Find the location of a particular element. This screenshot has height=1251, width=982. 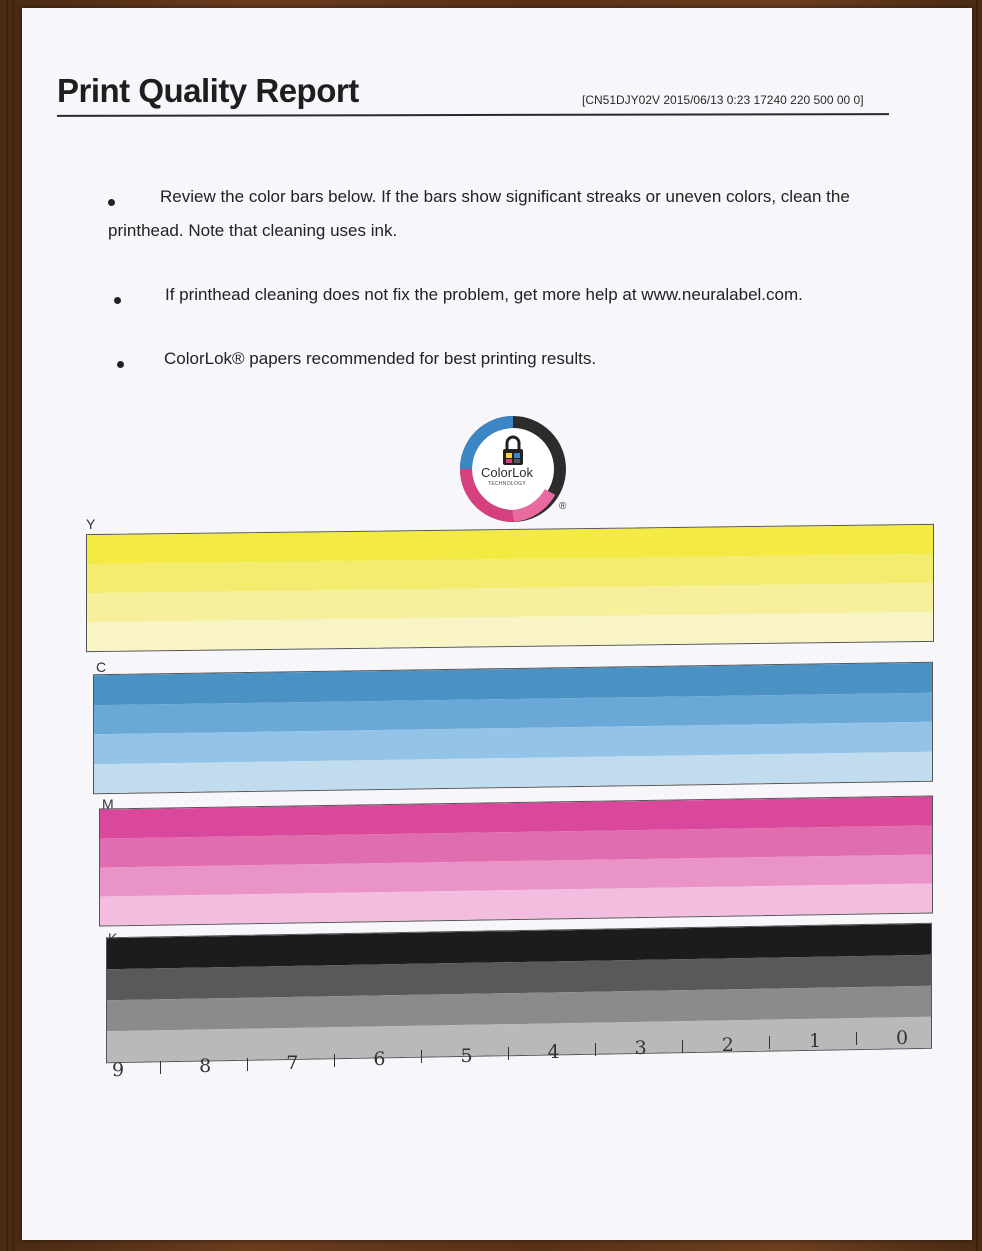

scale-number: 6 is located at coordinates (379, 1059).